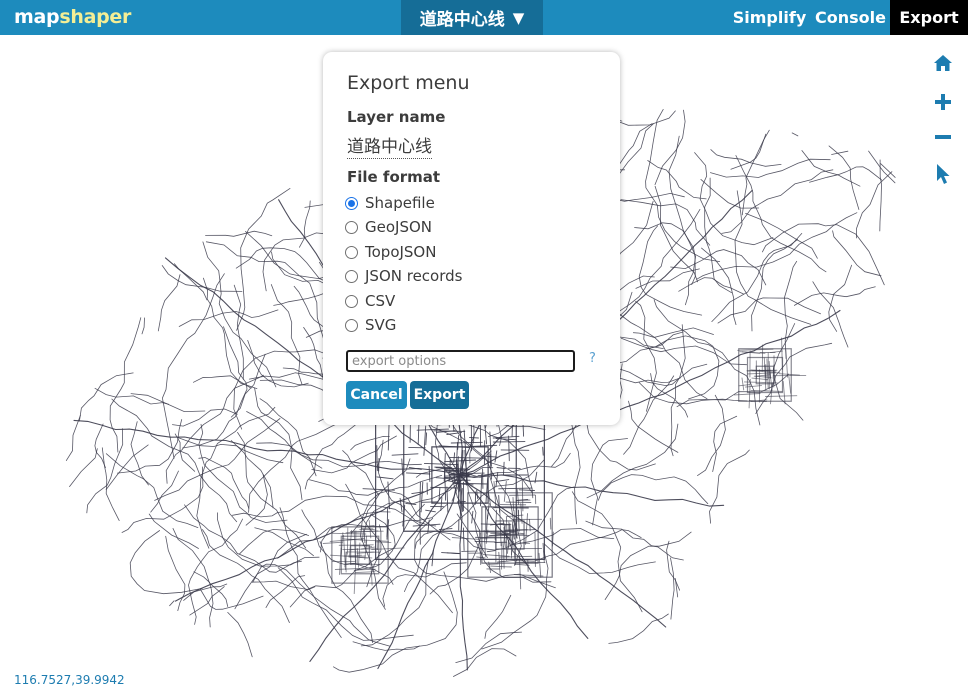 The width and height of the screenshot is (968, 700). I want to click on console-button: Console, so click(850, 17).